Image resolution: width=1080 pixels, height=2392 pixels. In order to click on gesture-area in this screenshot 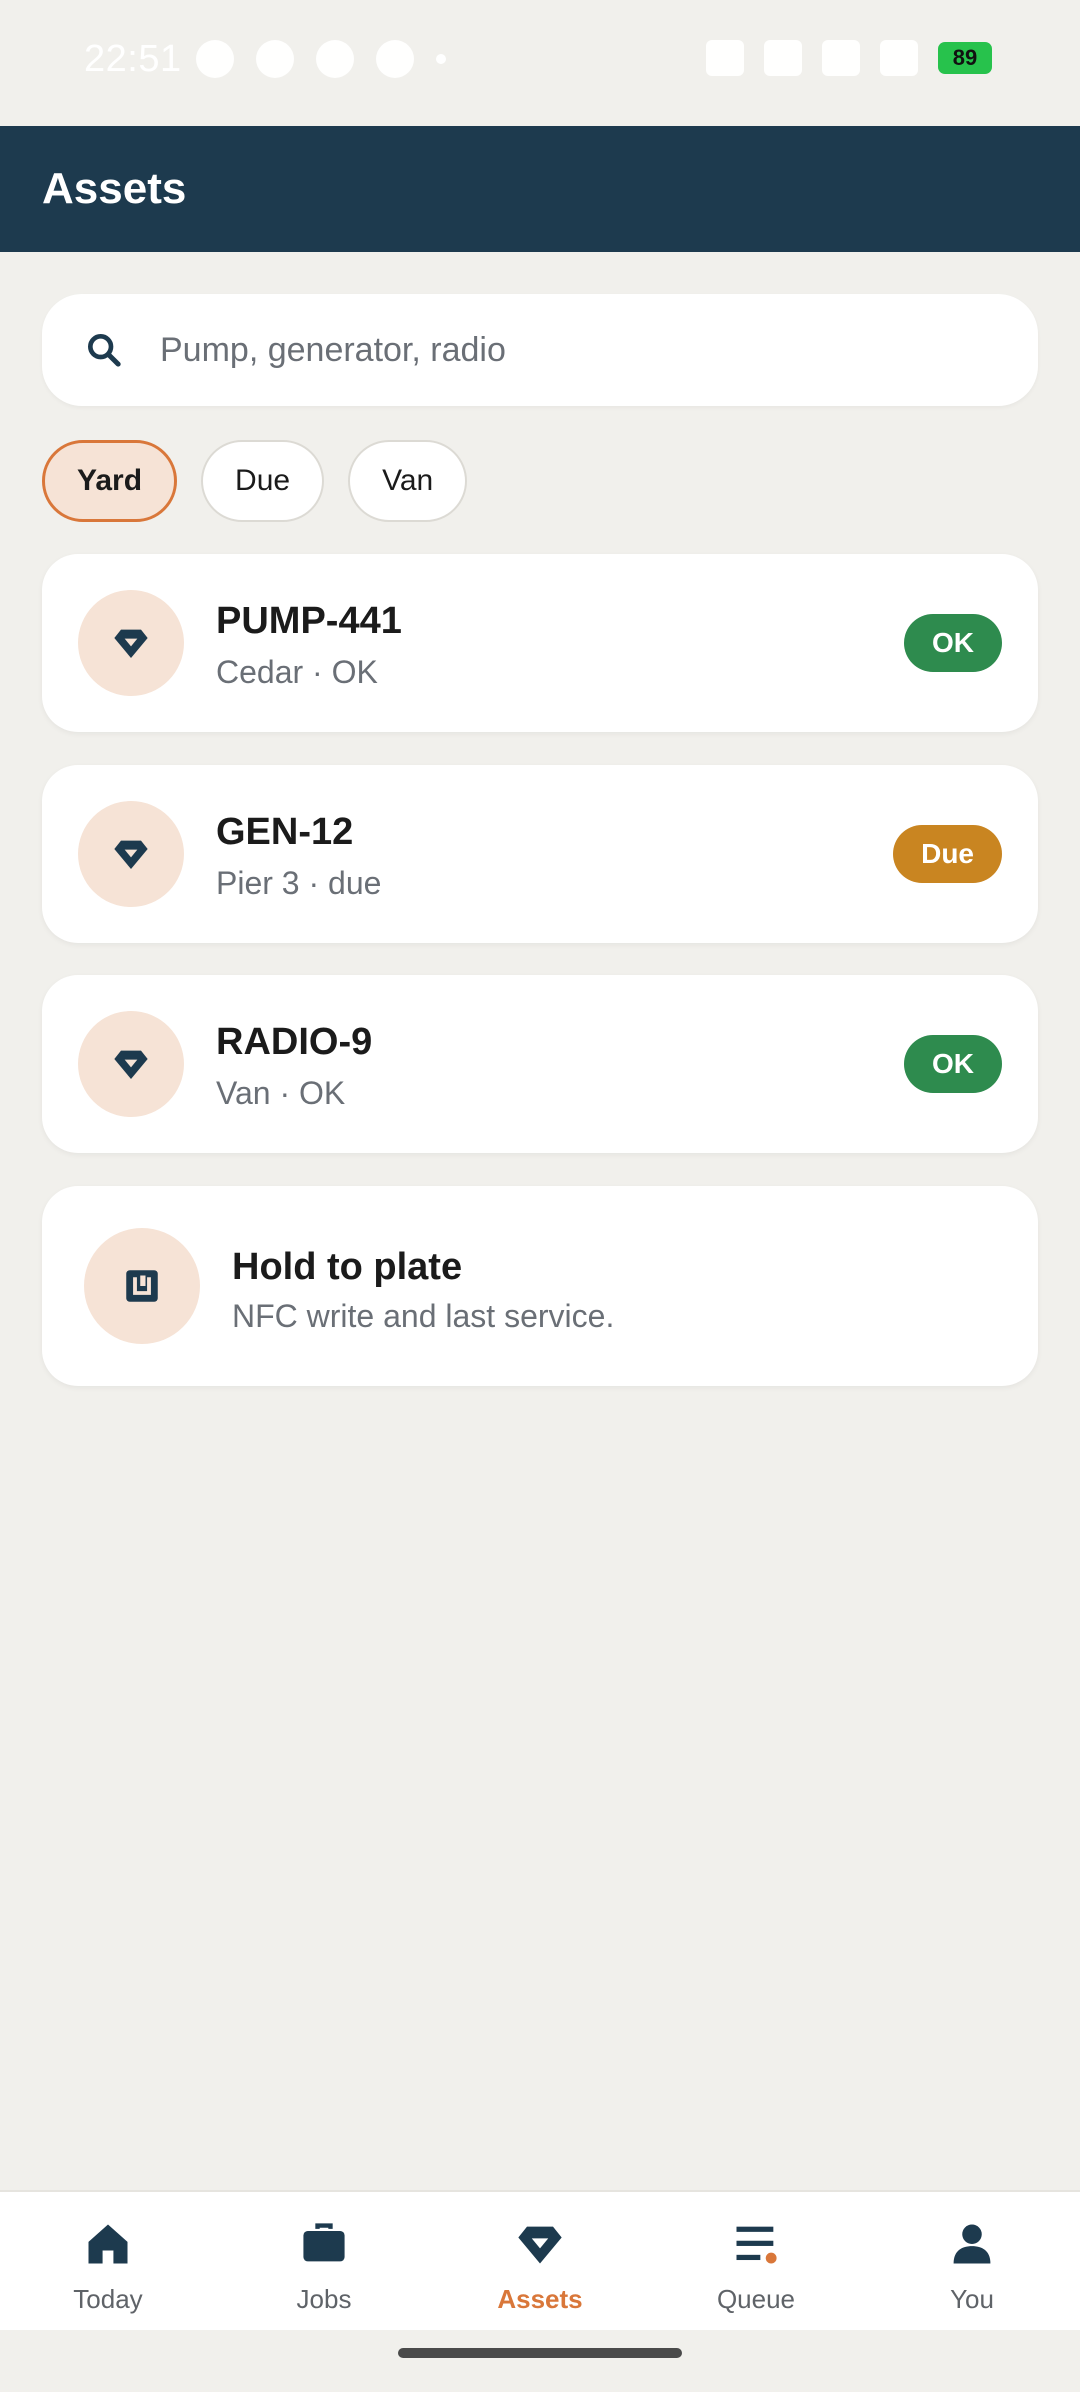, I will do `click(540, 2361)`.